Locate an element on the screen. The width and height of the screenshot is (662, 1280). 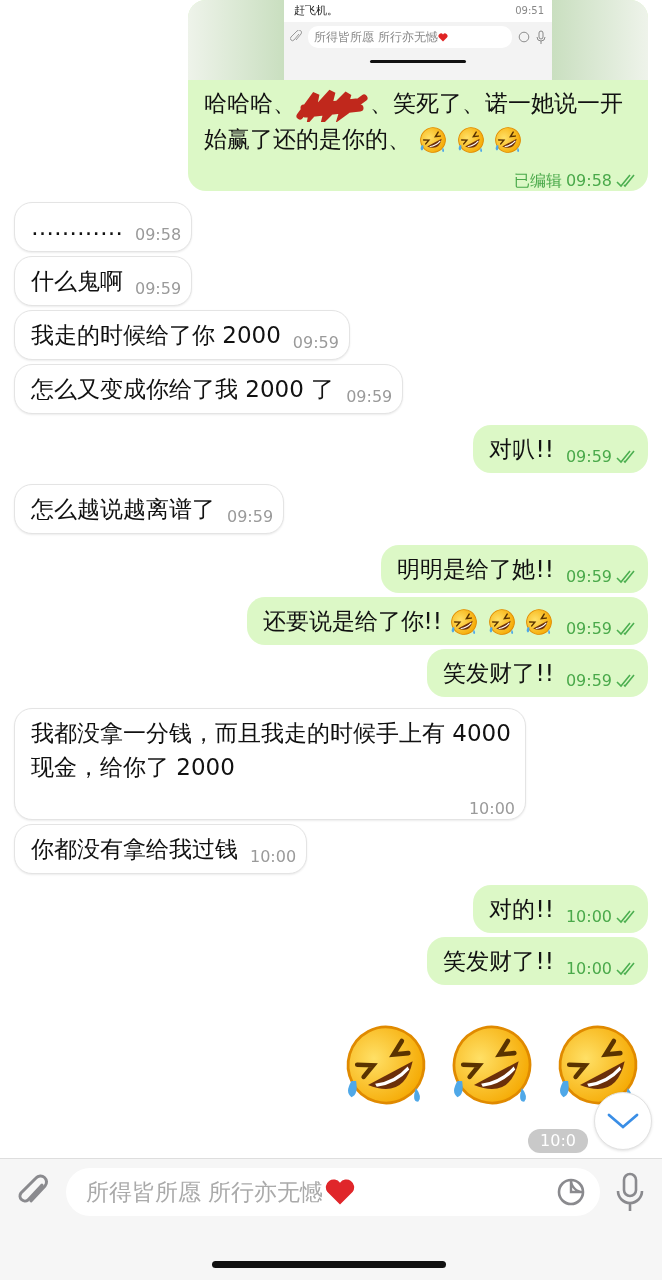
message-text: 什么鬼啊 is located at coordinates (77, 281).